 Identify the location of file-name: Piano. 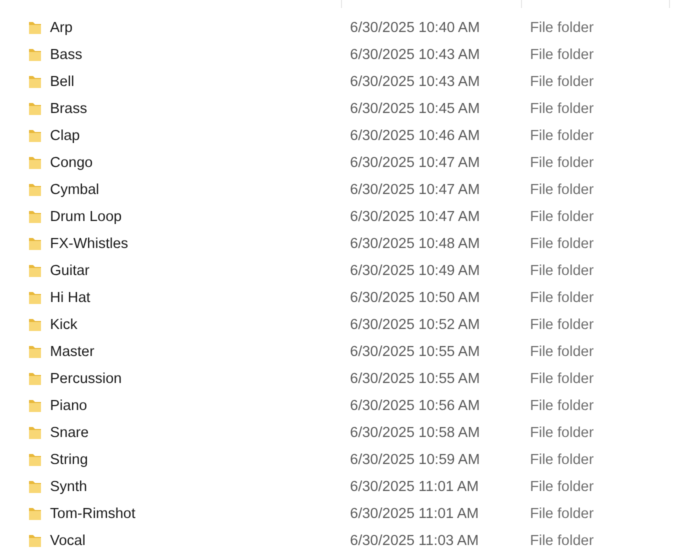
(69, 406).